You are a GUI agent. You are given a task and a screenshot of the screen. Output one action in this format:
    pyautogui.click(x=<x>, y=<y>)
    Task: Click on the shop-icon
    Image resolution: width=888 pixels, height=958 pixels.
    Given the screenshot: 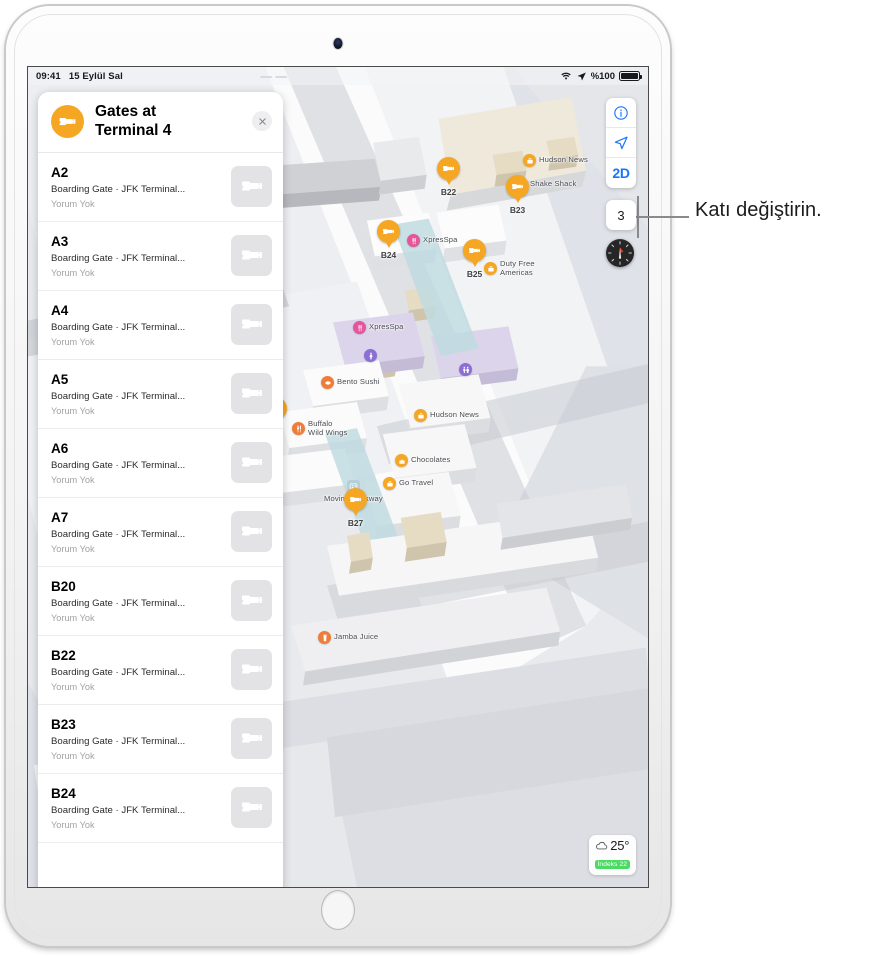 What is the action you would take?
    pyautogui.click(x=389, y=483)
    